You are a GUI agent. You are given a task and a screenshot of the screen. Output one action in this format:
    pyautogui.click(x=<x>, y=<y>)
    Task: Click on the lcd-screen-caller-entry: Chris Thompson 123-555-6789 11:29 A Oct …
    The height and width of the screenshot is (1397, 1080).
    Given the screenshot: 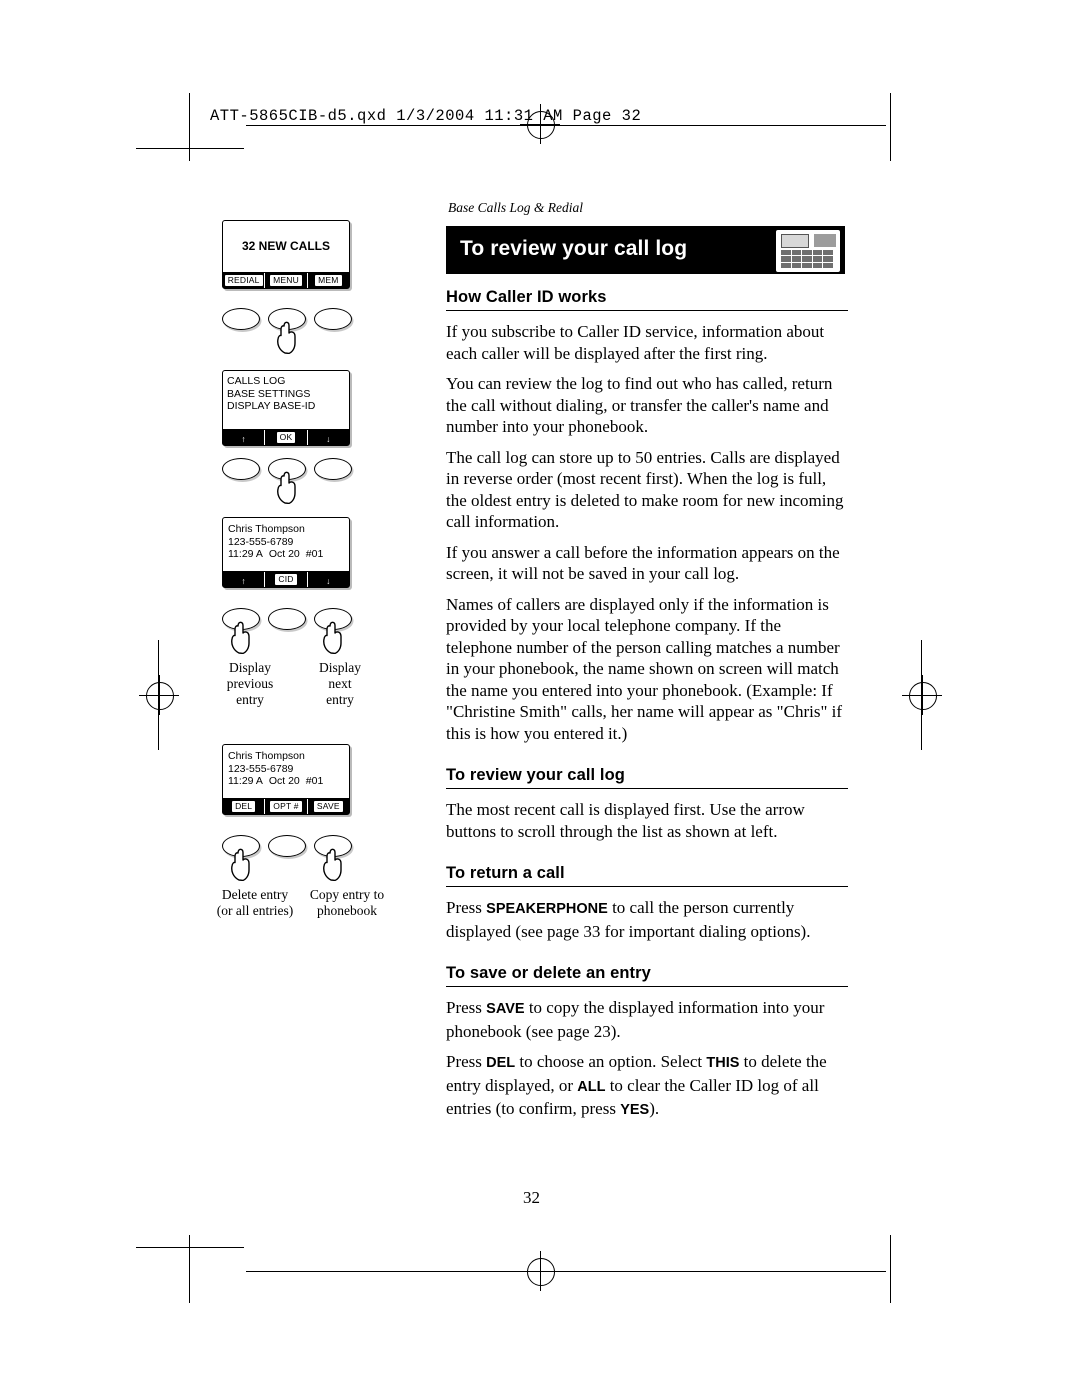 What is the action you would take?
    pyautogui.click(x=286, y=552)
    